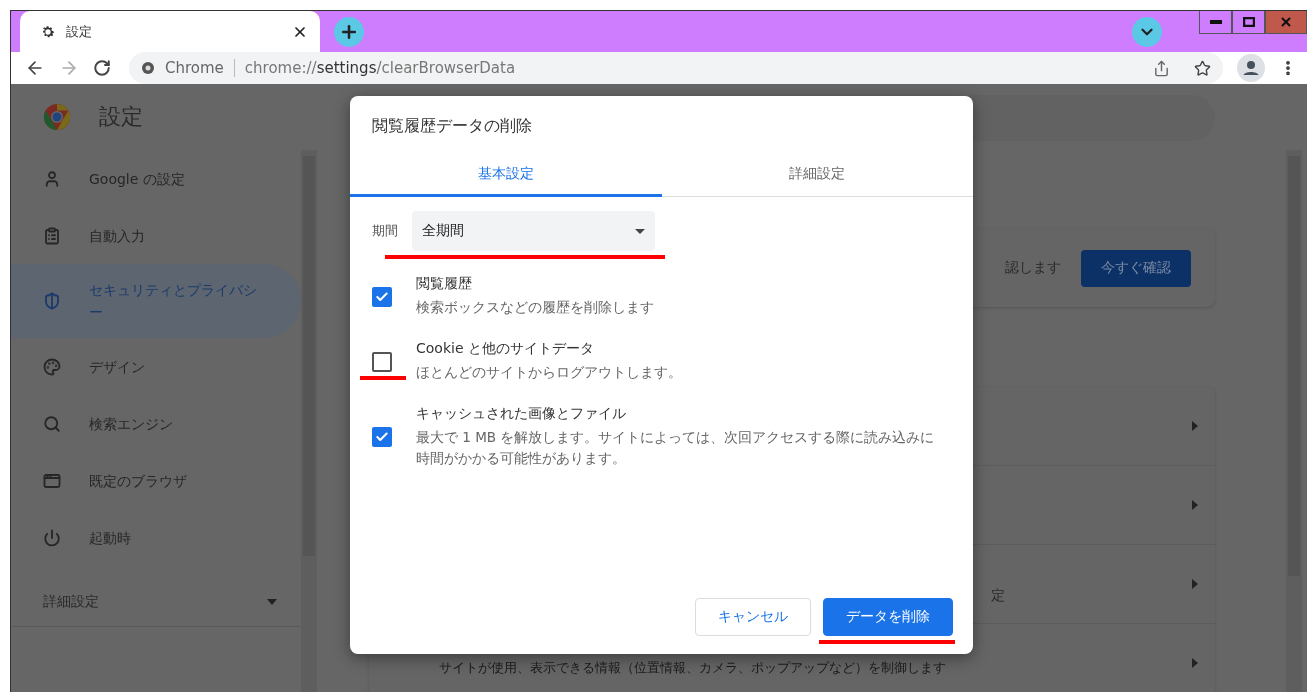 Image resolution: width=1307 pixels, height=692 pixels. Describe the element at coordinates (48, 31) in the screenshot. I see `gear-icon` at that location.